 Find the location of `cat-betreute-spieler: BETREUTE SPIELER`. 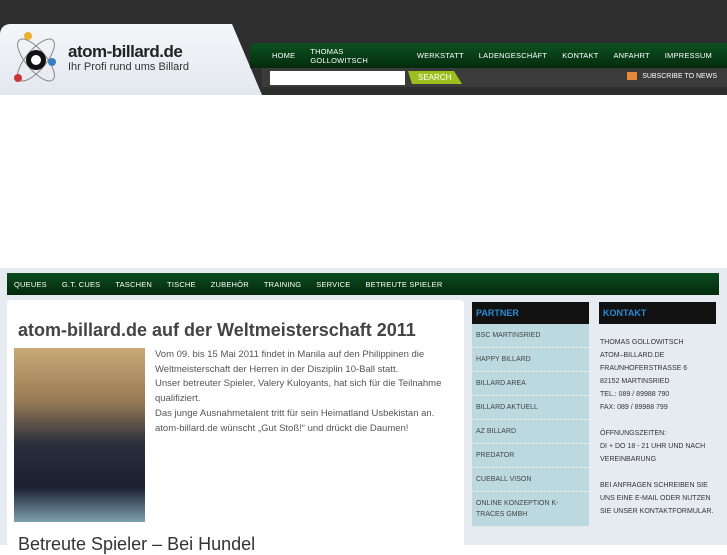

cat-betreute-spieler: BETREUTE SPIELER is located at coordinates (403, 284).